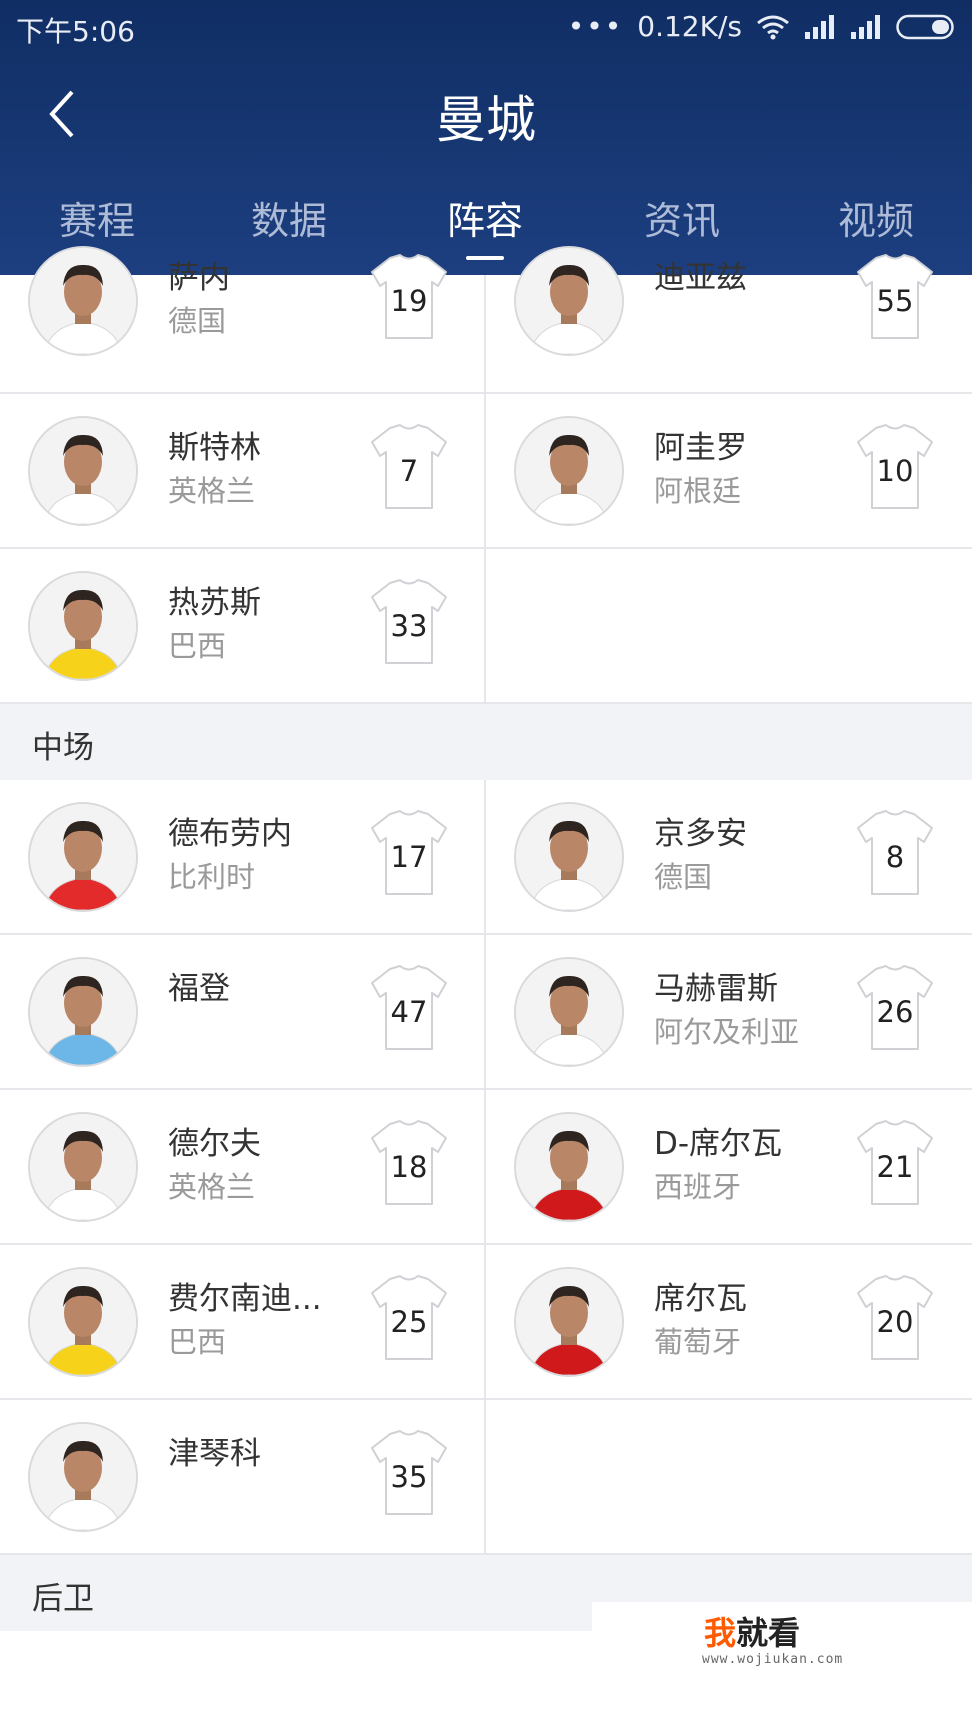 The image size is (972, 1728). I want to click on jersey-number: 19, so click(409, 301).